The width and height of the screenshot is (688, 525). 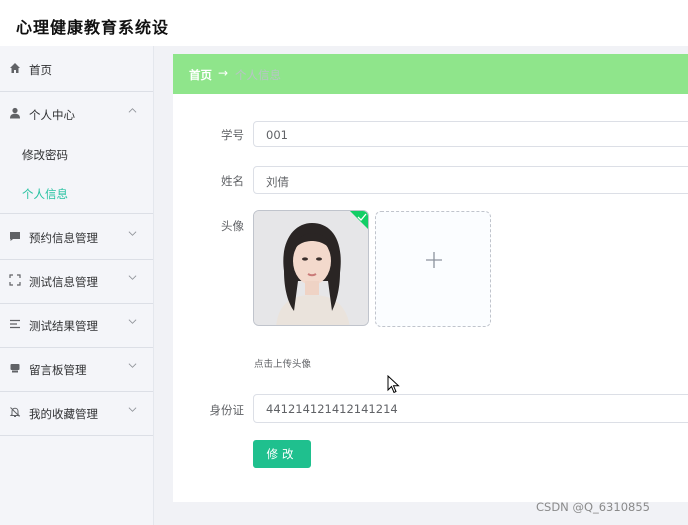 I want to click on upload-tip: 点击上传头像, so click(x=283, y=364).